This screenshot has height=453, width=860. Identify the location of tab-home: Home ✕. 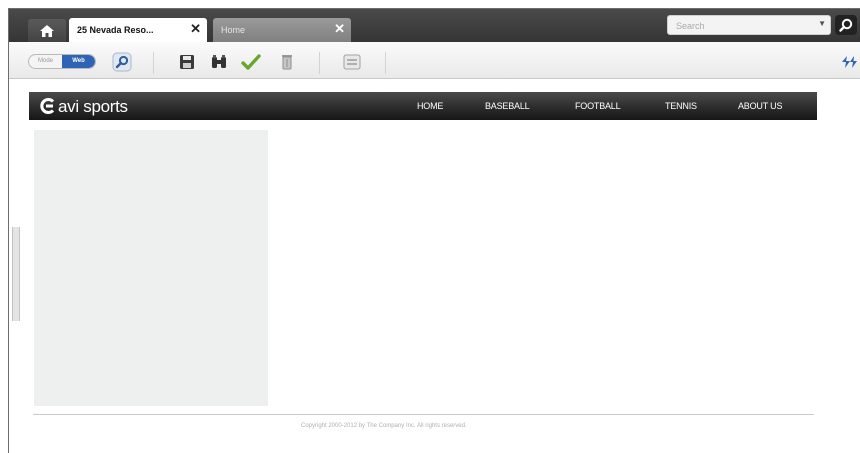
(282, 30).